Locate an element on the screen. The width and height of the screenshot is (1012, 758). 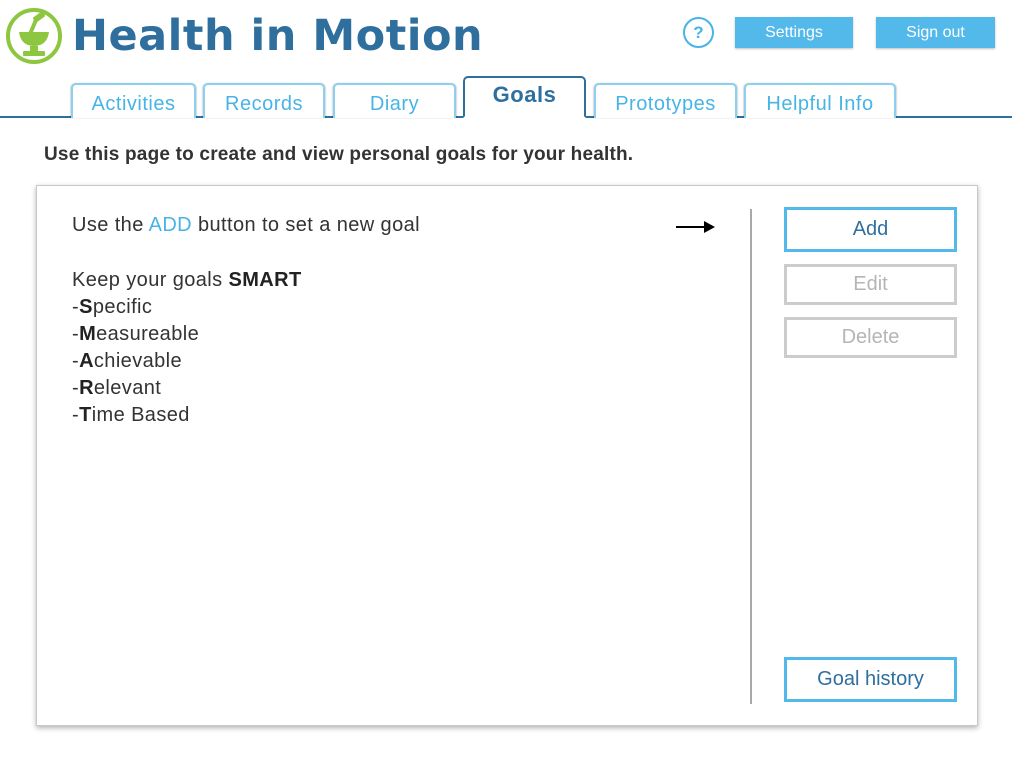
smart-rest: ime Based is located at coordinates (140, 415).